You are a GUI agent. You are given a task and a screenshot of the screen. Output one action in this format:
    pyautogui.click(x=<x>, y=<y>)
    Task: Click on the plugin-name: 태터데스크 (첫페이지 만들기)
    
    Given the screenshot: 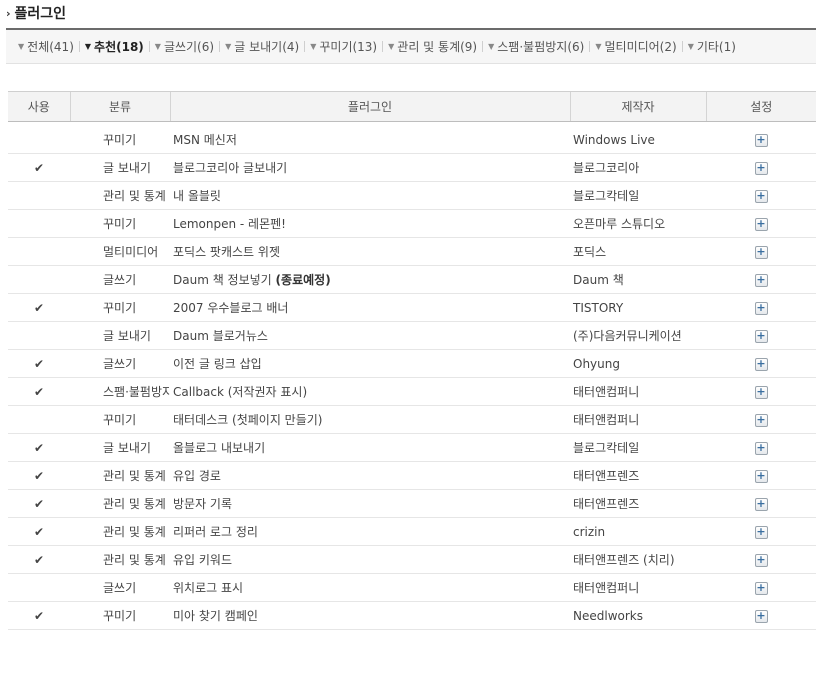 What is the action you would take?
    pyautogui.click(x=248, y=420)
    